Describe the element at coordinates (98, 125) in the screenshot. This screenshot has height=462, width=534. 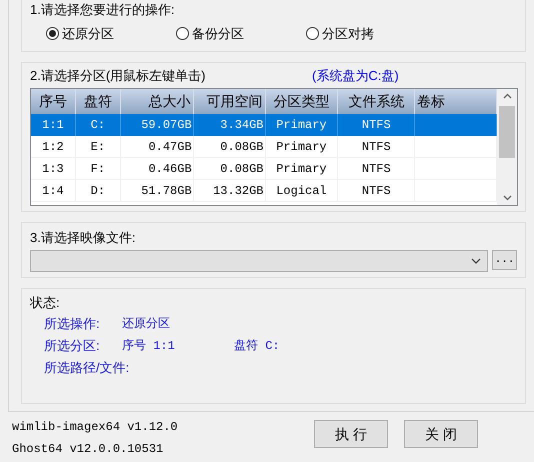
I see `table-cell-text: C:` at that location.